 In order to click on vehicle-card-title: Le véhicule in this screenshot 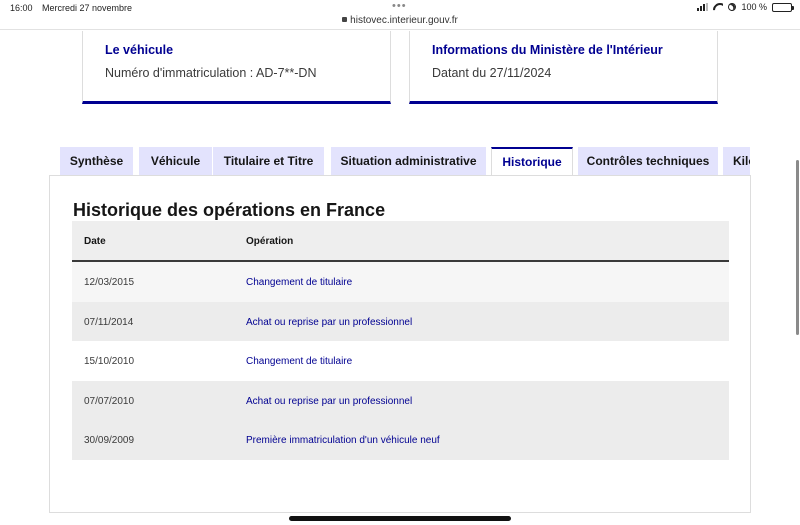, I will do `click(139, 50)`.